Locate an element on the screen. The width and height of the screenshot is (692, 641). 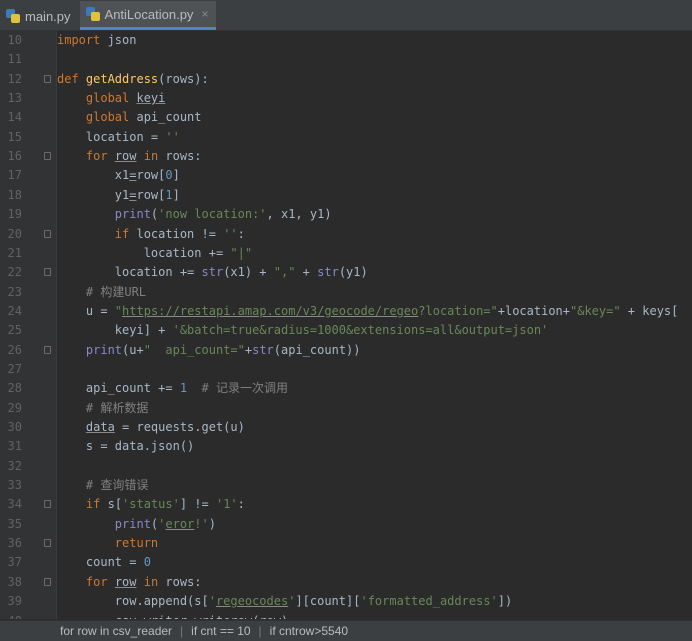
breadcrumb-item: if cntrow>5540 is located at coordinates (309, 631).